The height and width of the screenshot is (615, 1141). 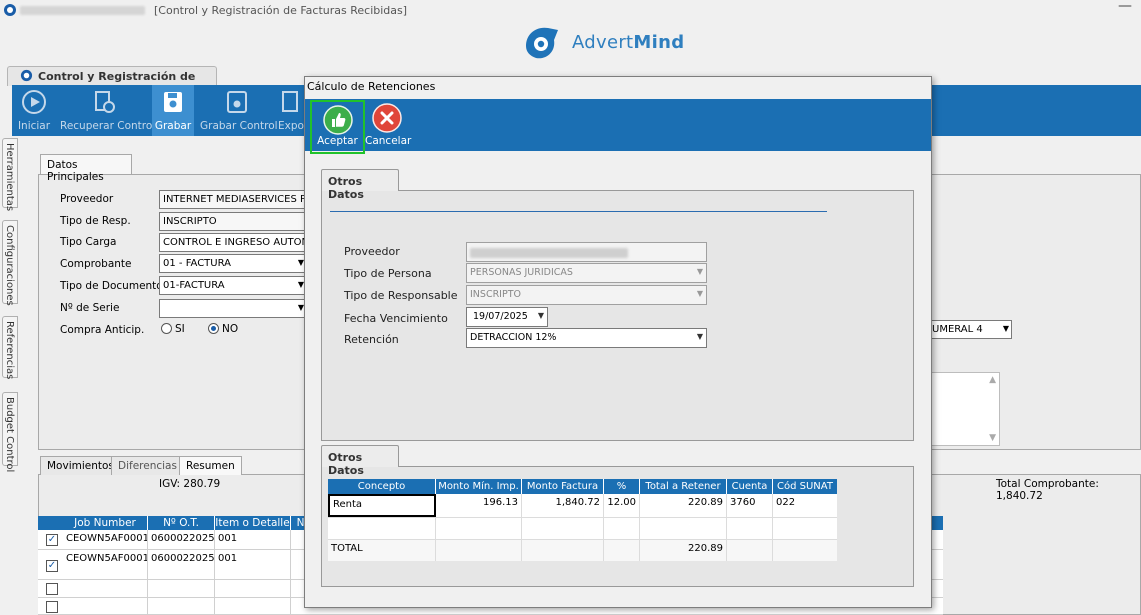 What do you see at coordinates (253, 523) in the screenshot?
I see `column-item-detalle: Item o Detalle` at bounding box center [253, 523].